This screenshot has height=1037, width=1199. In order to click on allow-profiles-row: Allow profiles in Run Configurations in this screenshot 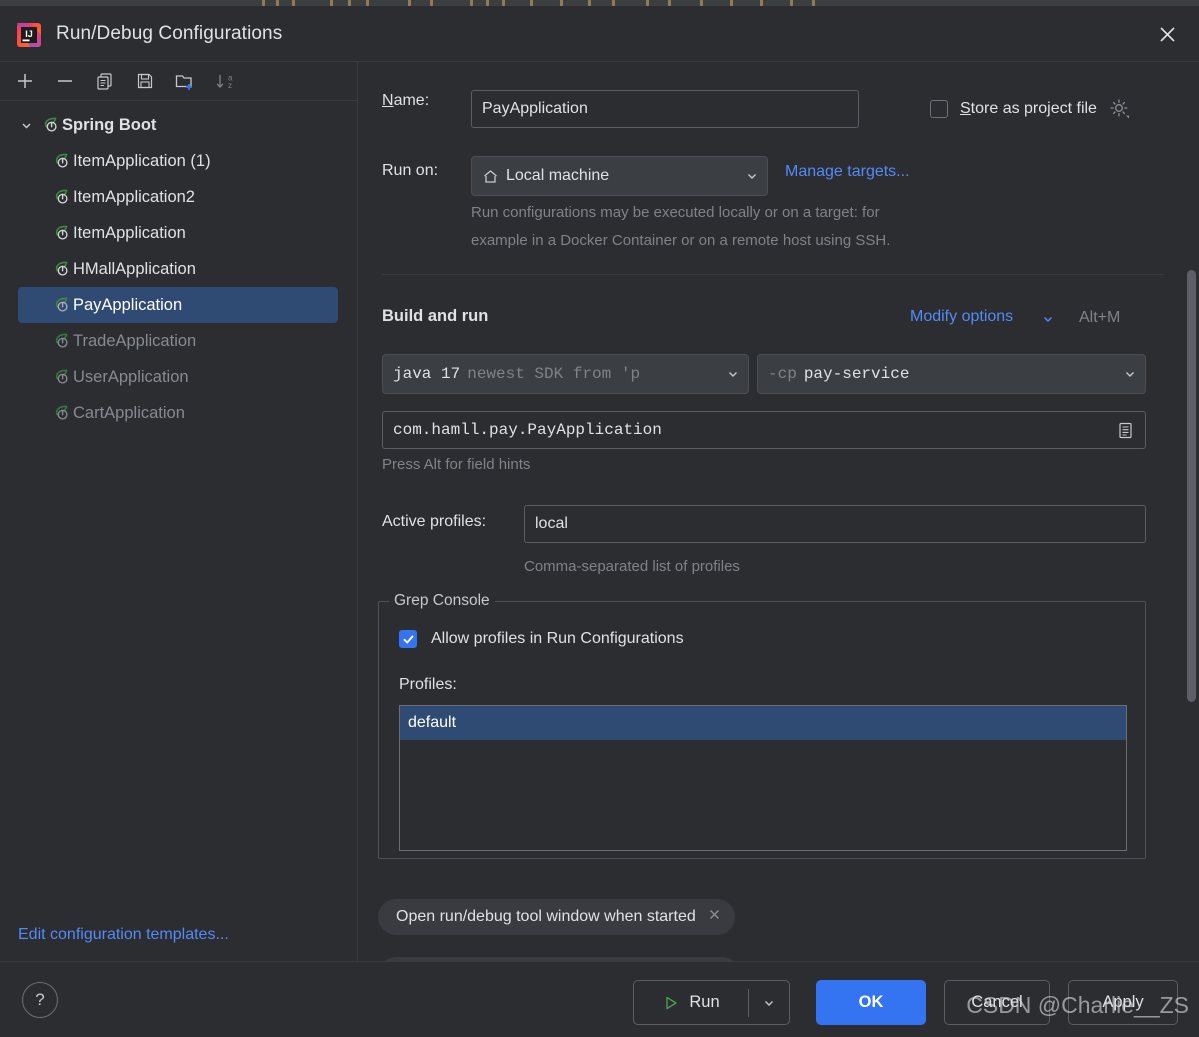, I will do `click(541, 639)`.